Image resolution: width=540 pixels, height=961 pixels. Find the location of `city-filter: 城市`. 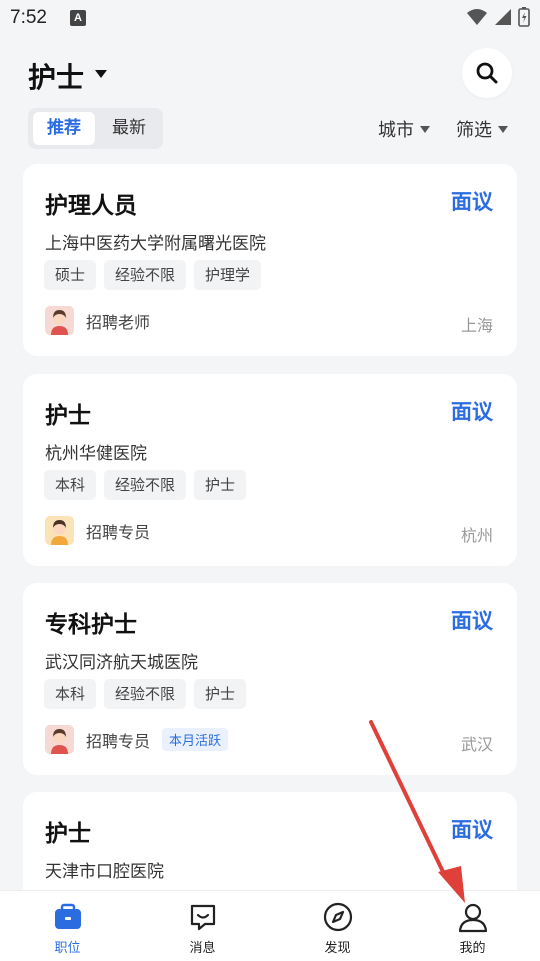

city-filter: 城市 is located at coordinates (404, 129).